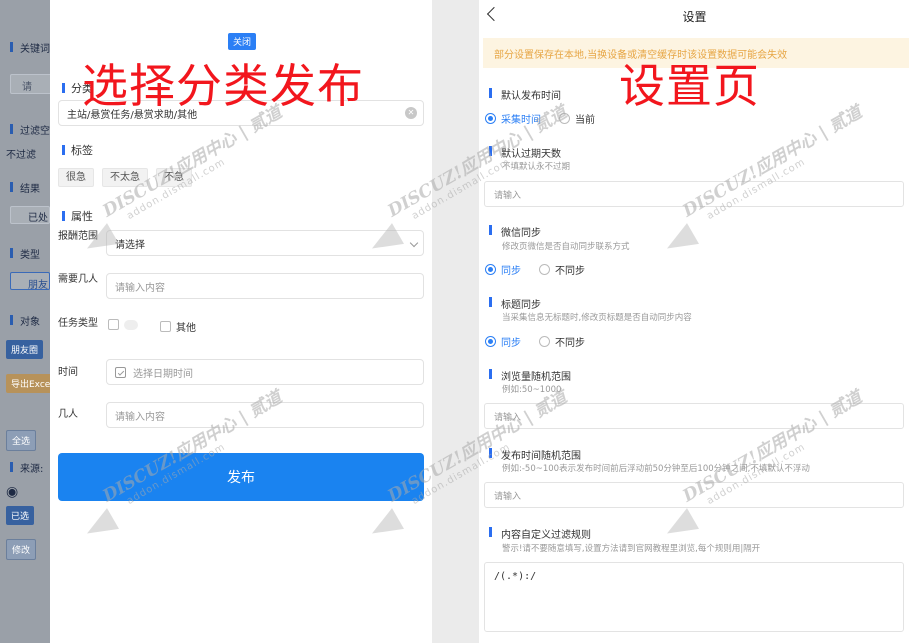 This screenshot has width=910, height=643. What do you see at coordinates (120, 372) in the screenshot?
I see `calendar-icon` at bounding box center [120, 372].